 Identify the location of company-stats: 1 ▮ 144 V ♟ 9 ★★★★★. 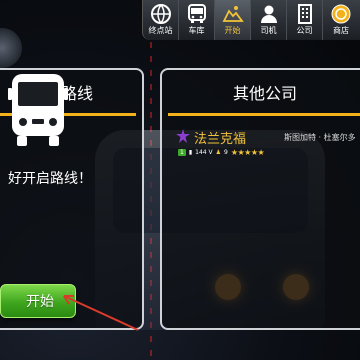
(221, 152).